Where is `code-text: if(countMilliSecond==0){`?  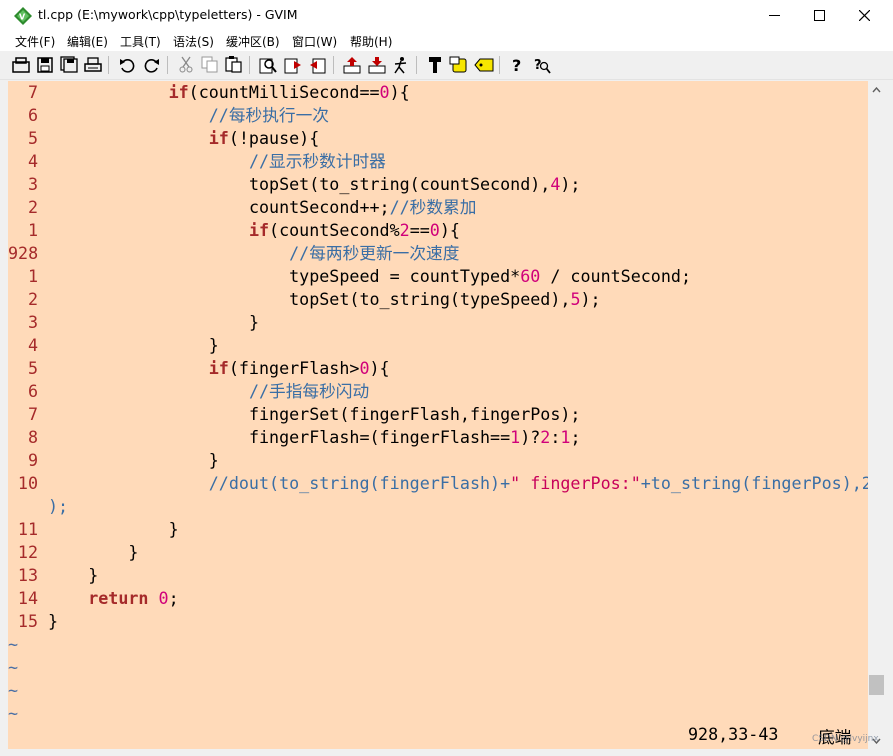 code-text: if(countMilliSecond==0){ is located at coordinates (229, 92).